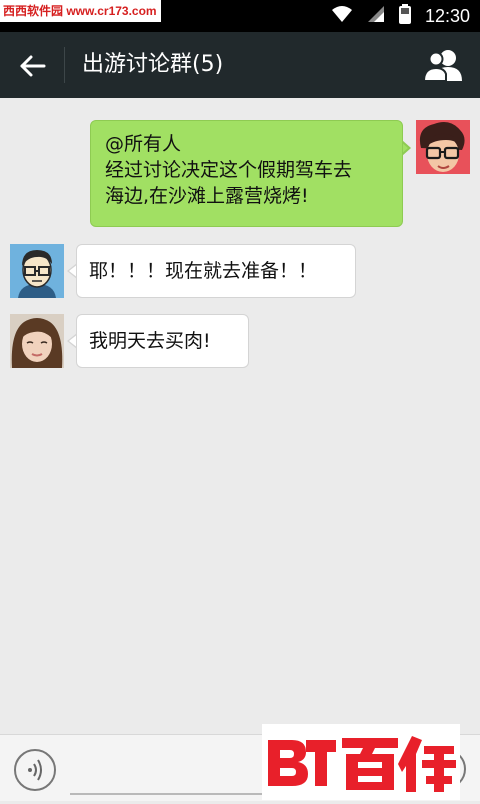 This screenshot has width=480, height=804. What do you see at coordinates (80, 11) in the screenshot?
I see `site-watermark: 西西软件园 www.cr173.com` at bounding box center [80, 11].